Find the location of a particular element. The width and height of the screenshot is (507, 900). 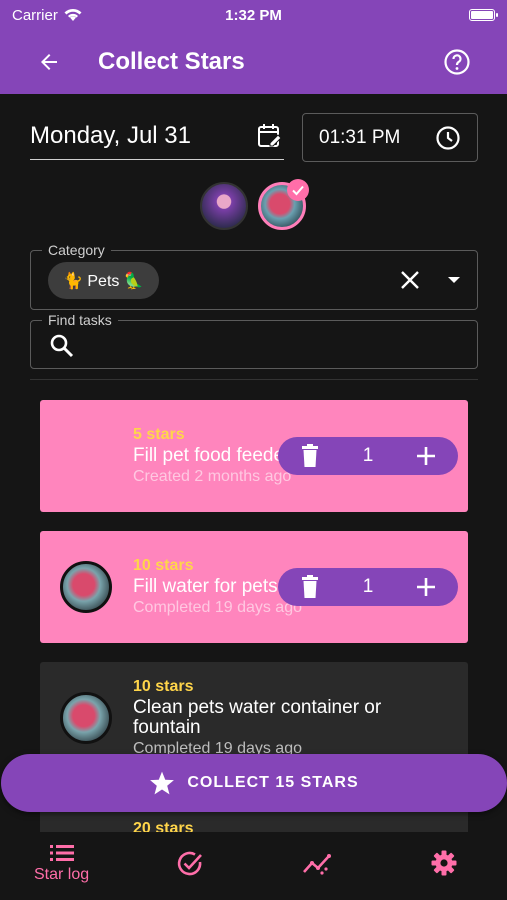

task-stars: 20 stars is located at coordinates (163, 826).